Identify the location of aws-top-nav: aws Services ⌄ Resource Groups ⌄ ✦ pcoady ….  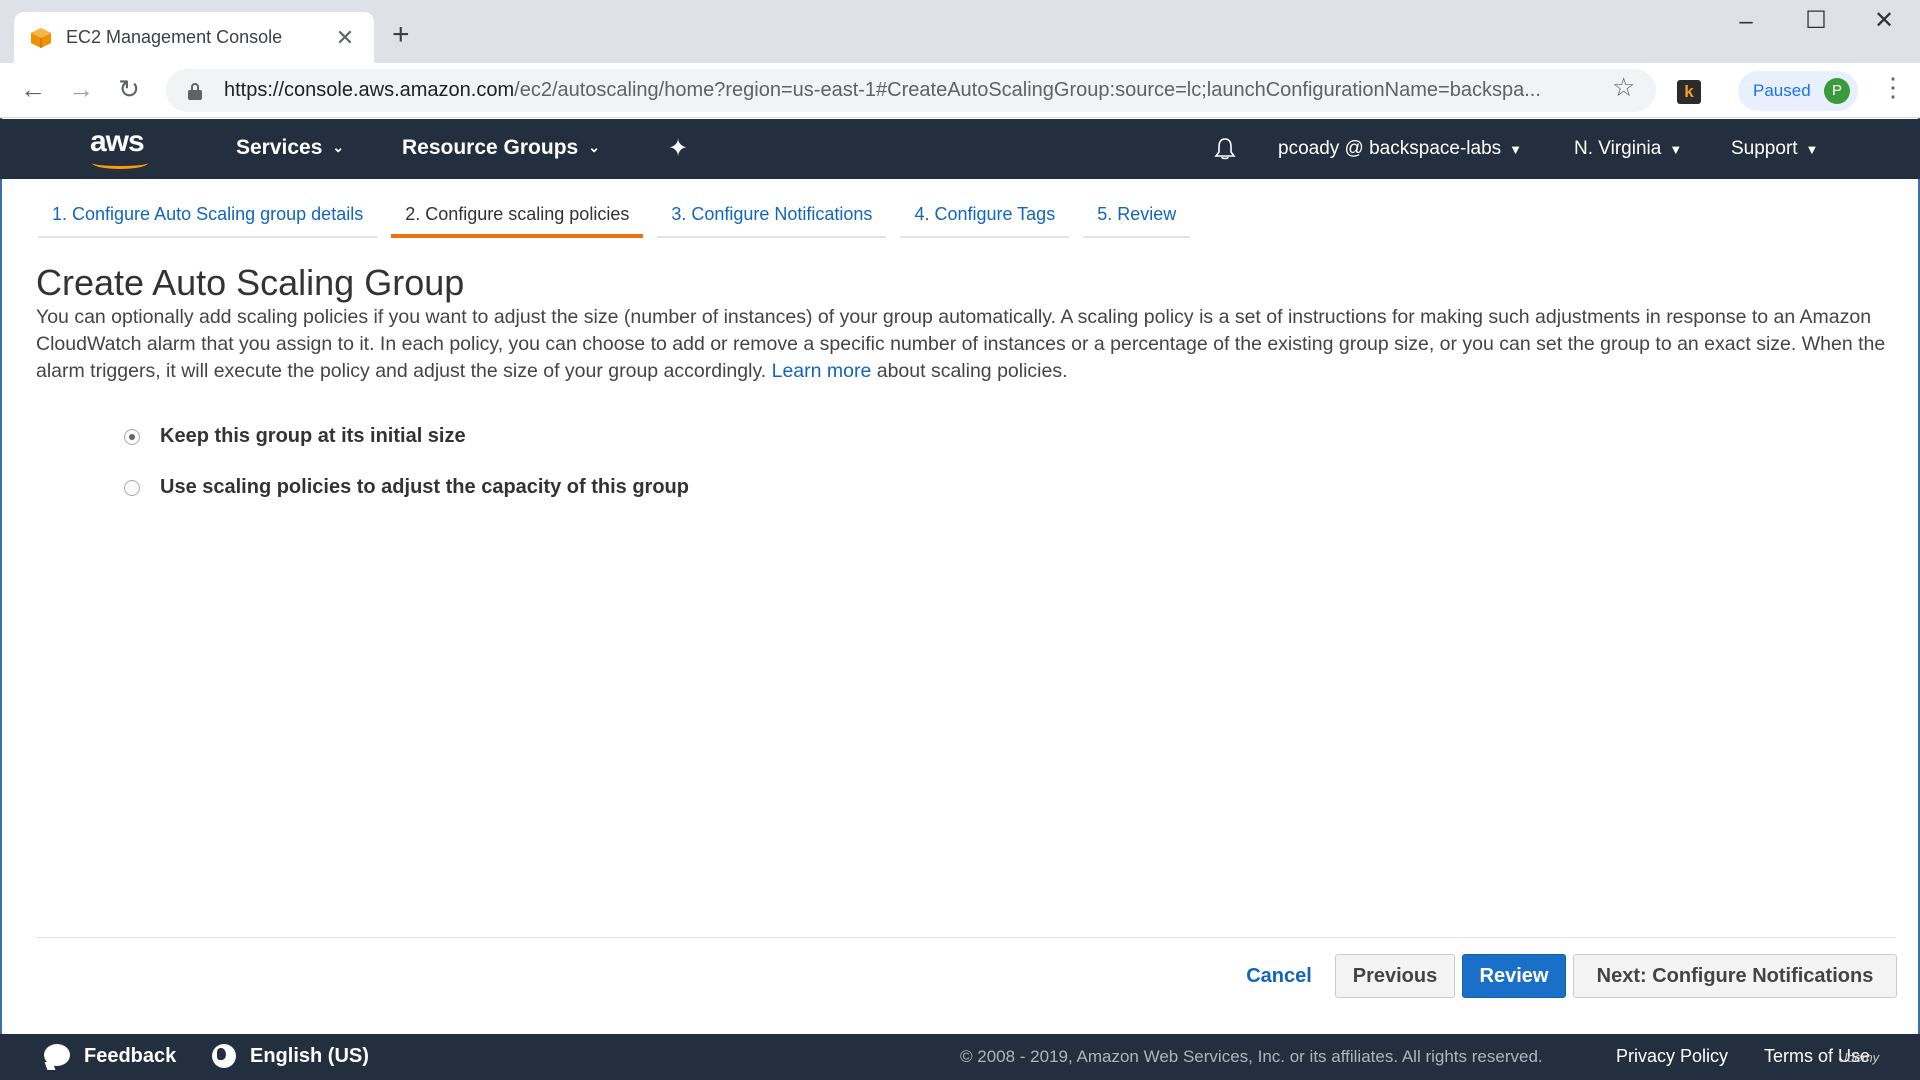
(960, 149).